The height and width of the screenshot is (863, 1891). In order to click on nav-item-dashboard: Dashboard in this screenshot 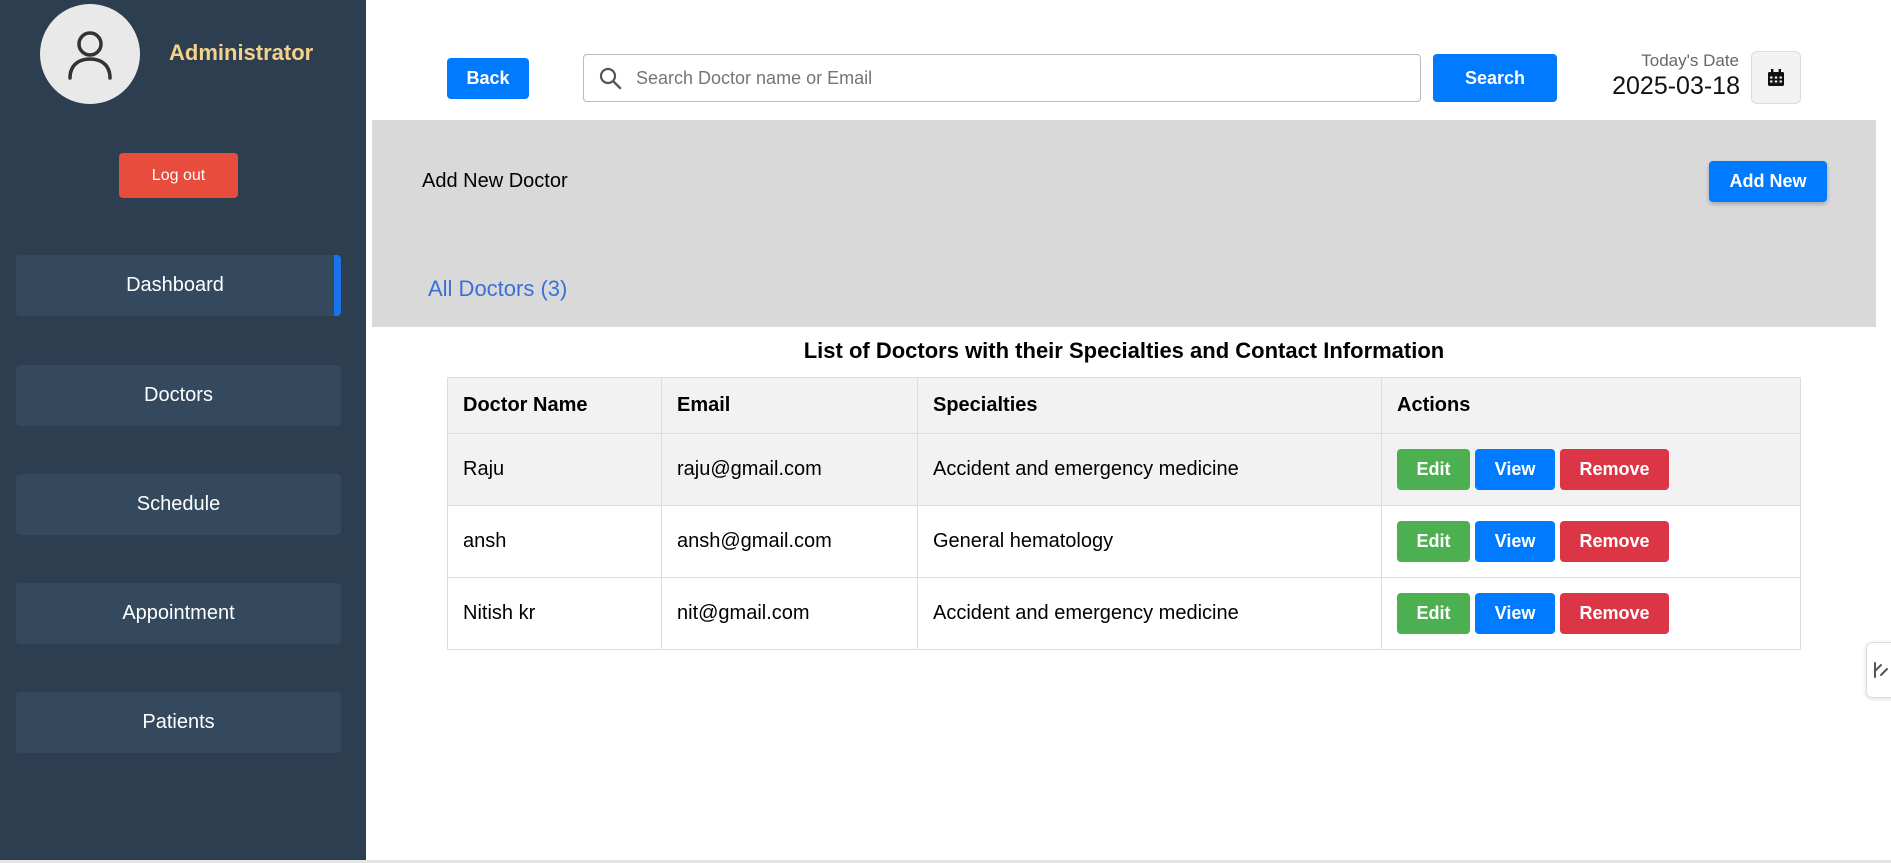, I will do `click(178, 285)`.